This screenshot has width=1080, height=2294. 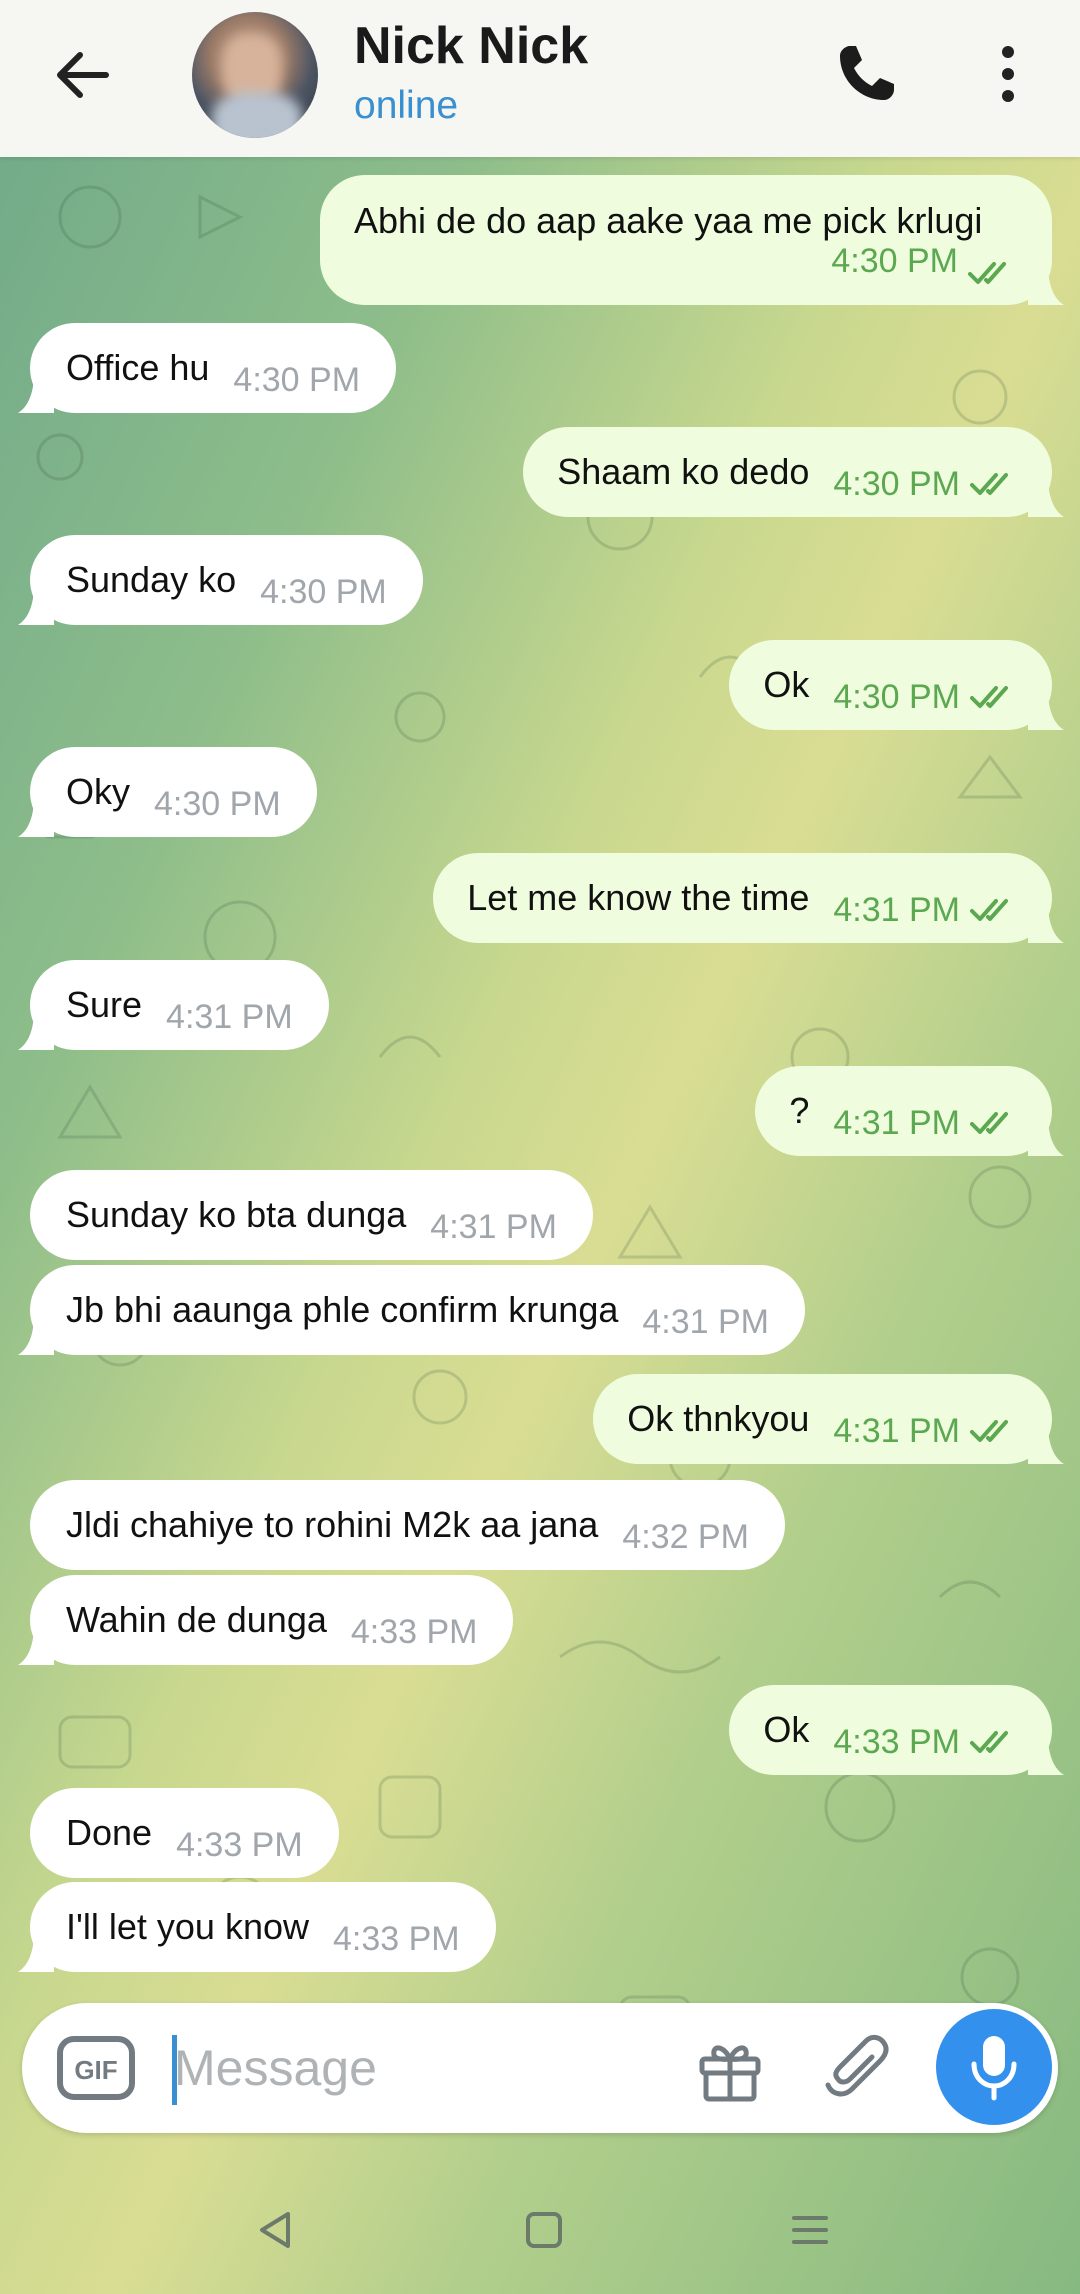 What do you see at coordinates (98, 791) in the screenshot?
I see `message-text: Oky` at bounding box center [98, 791].